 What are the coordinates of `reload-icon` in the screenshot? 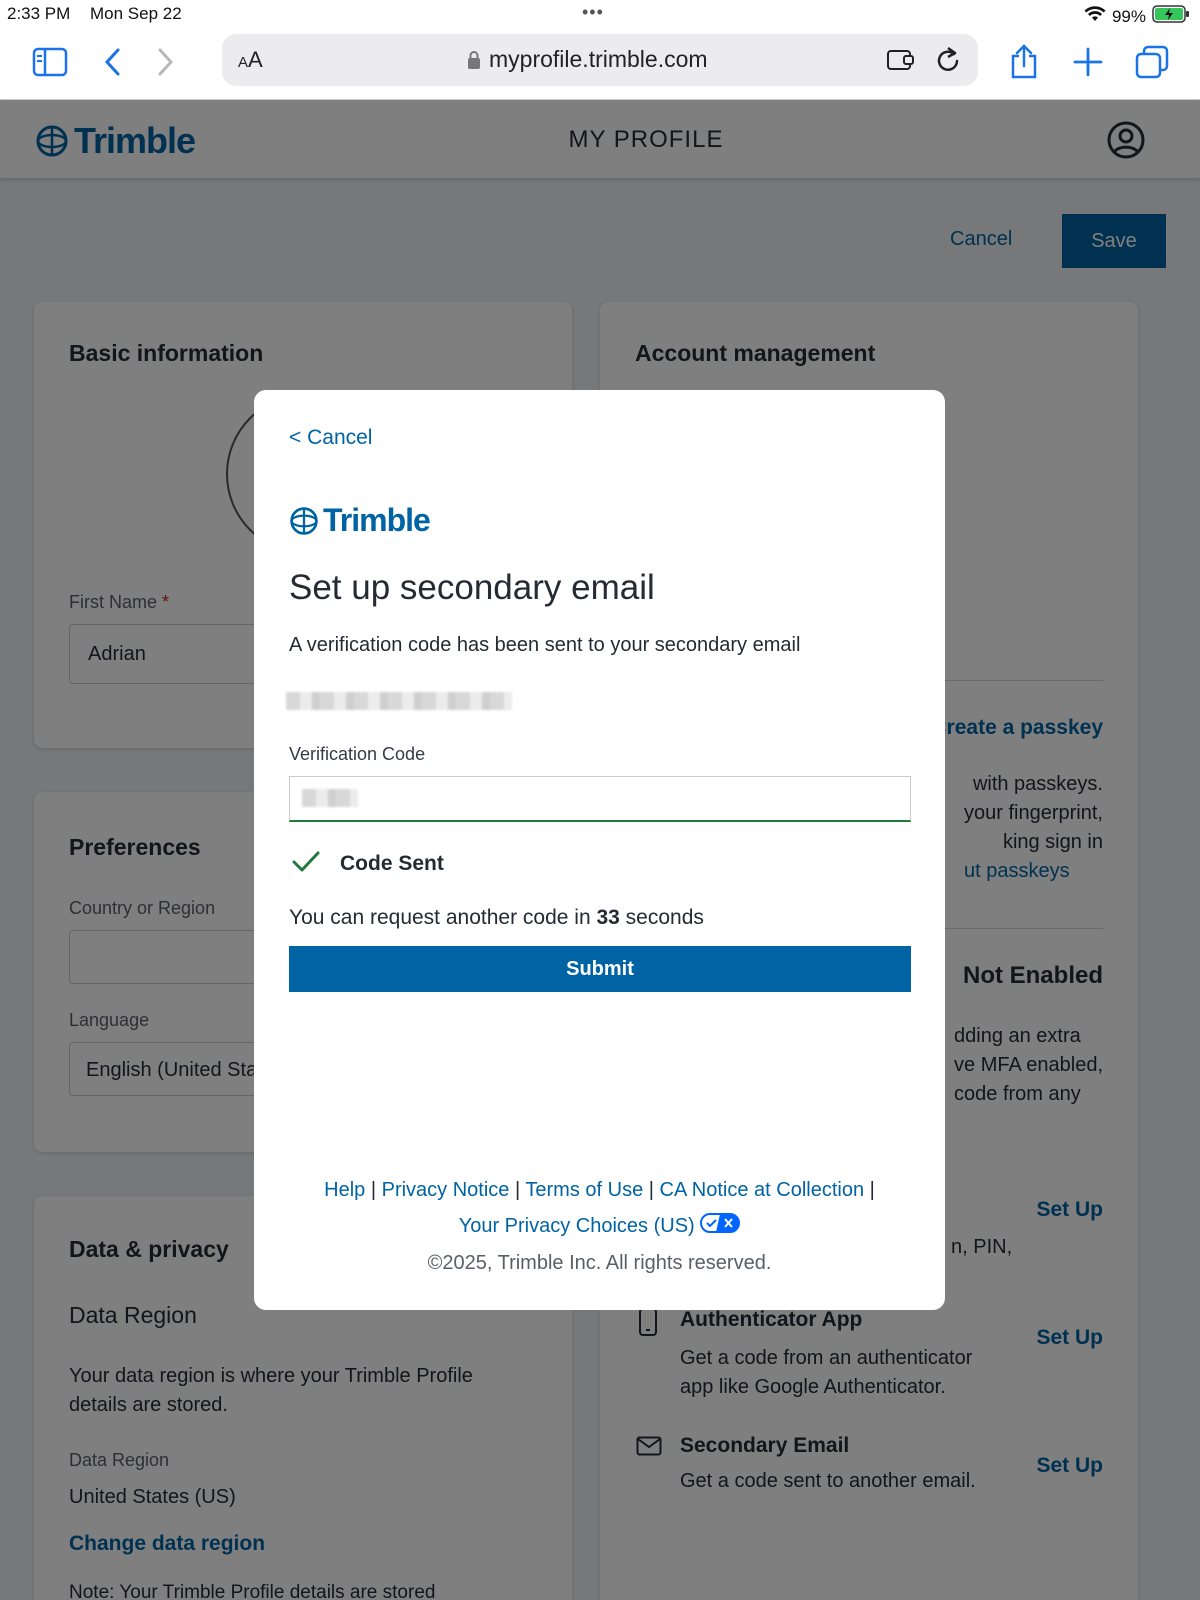 It's located at (948, 62).